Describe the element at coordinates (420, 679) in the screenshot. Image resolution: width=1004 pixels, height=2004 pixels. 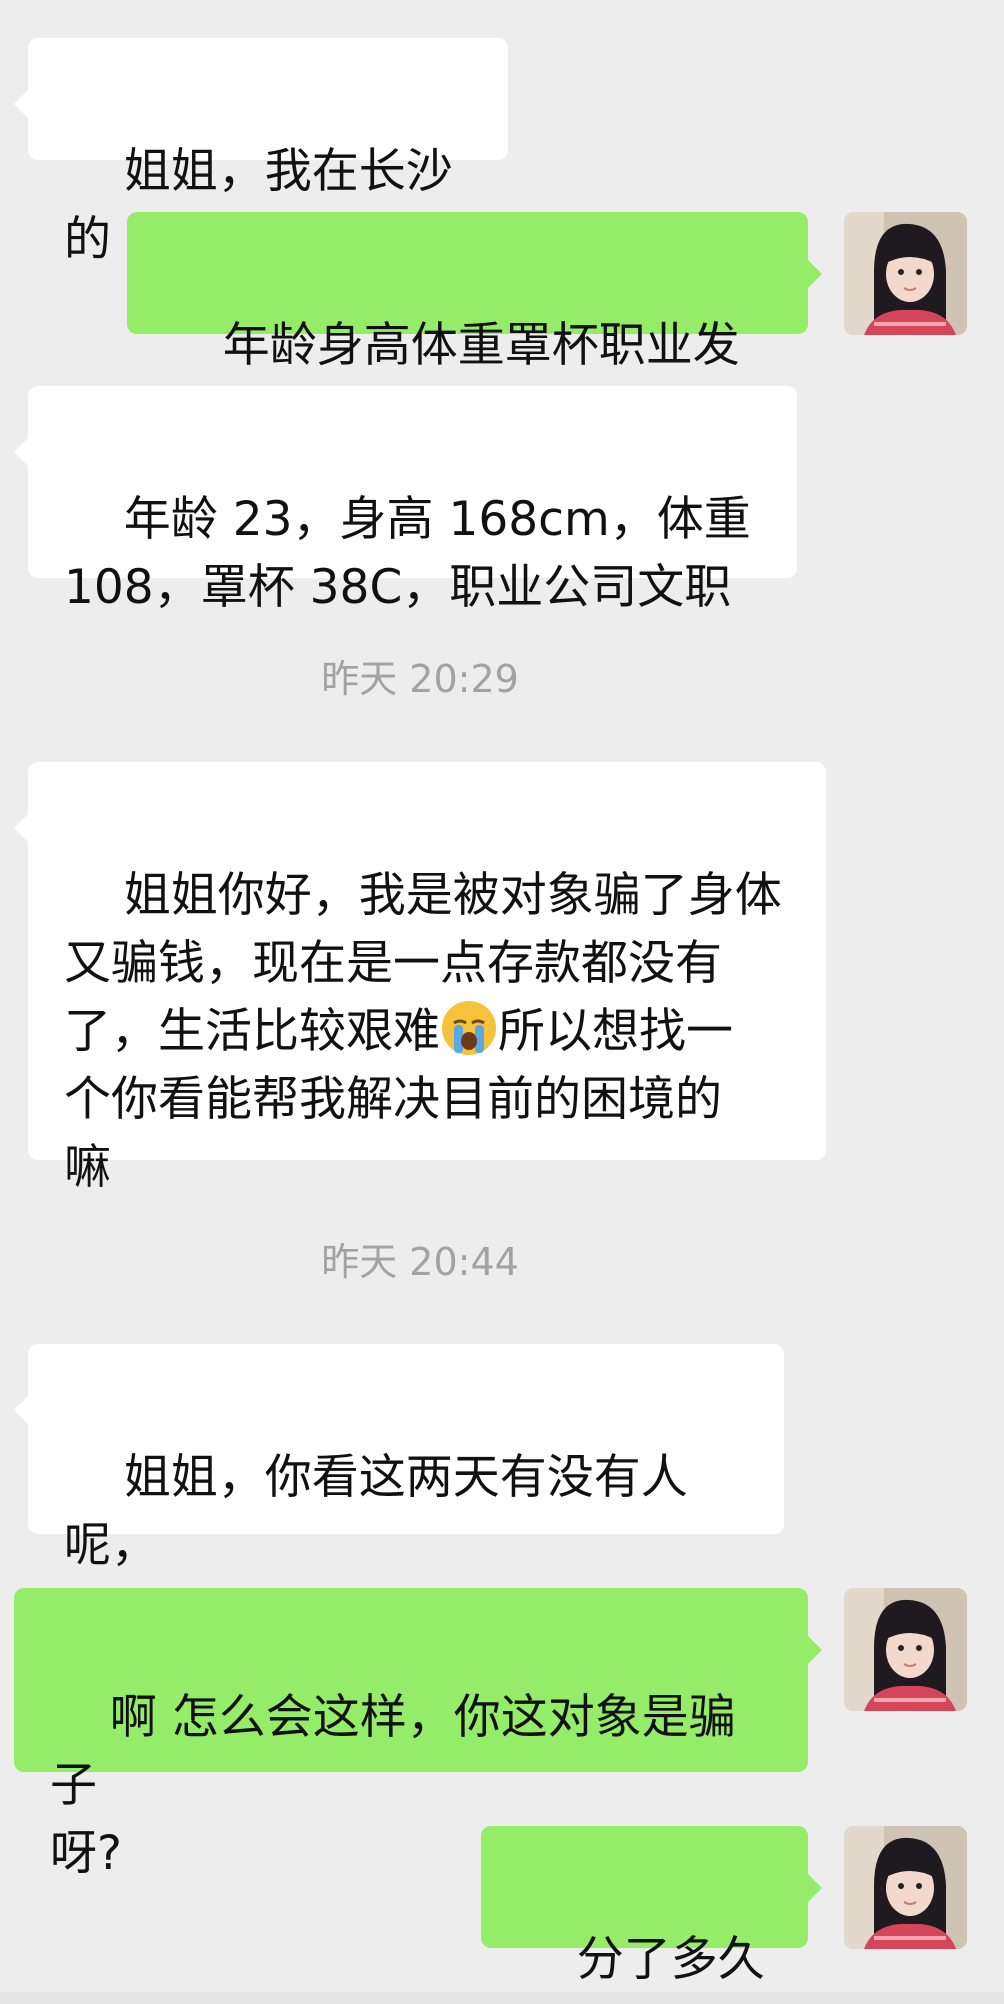
I see `timestamp: 昨天 20:29` at that location.